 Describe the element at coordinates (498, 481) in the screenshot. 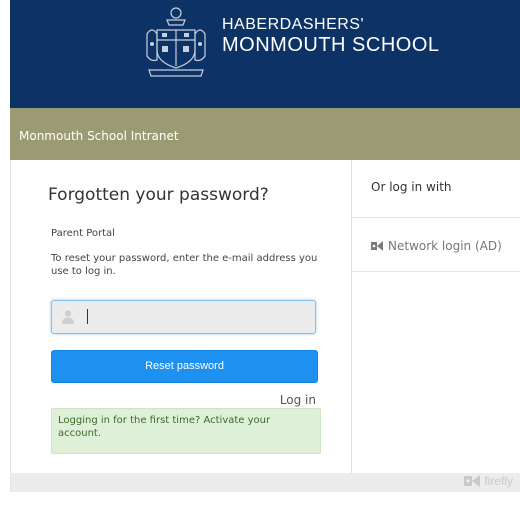

I see `firefly-brand-label: firefly` at that location.